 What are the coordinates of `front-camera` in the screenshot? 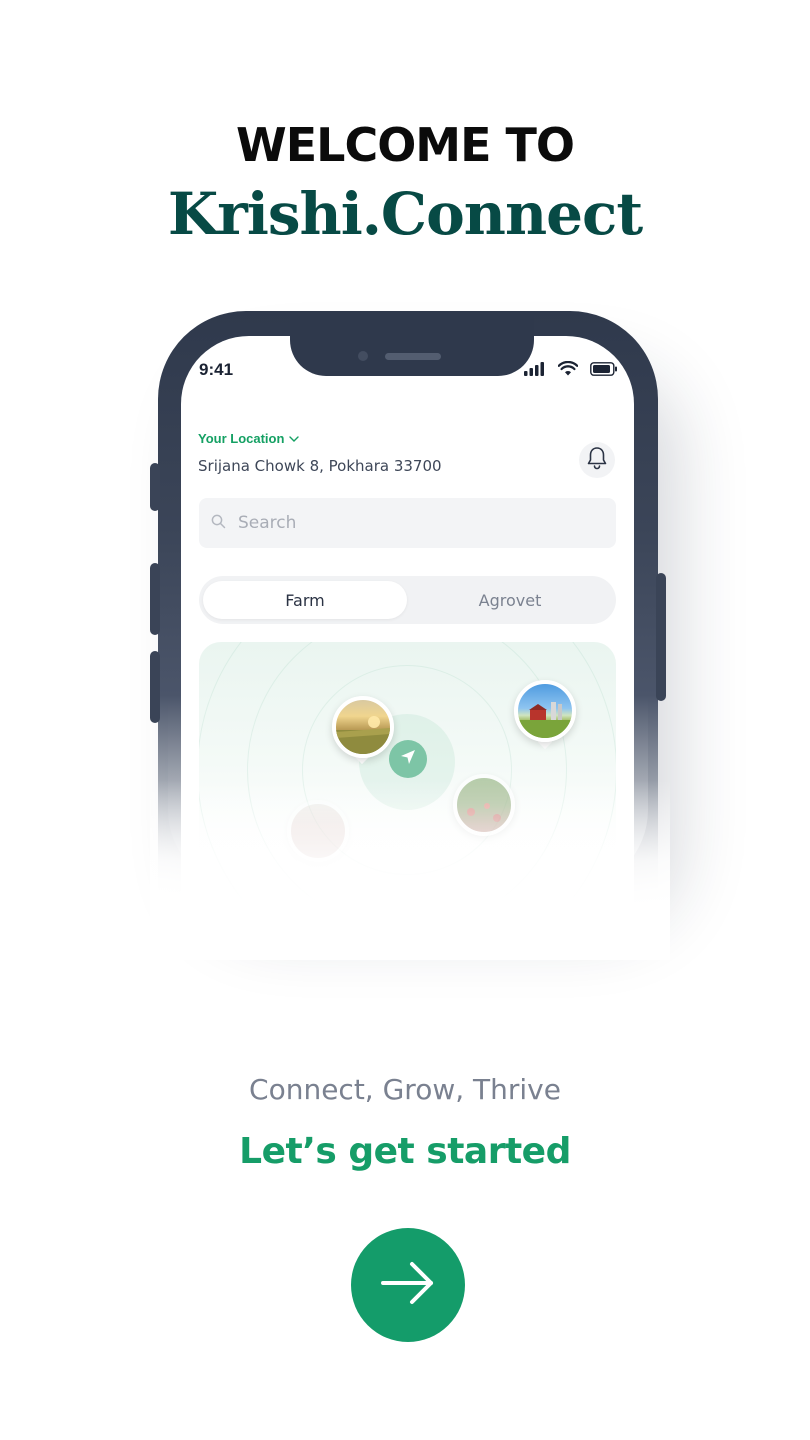 It's located at (363, 356).